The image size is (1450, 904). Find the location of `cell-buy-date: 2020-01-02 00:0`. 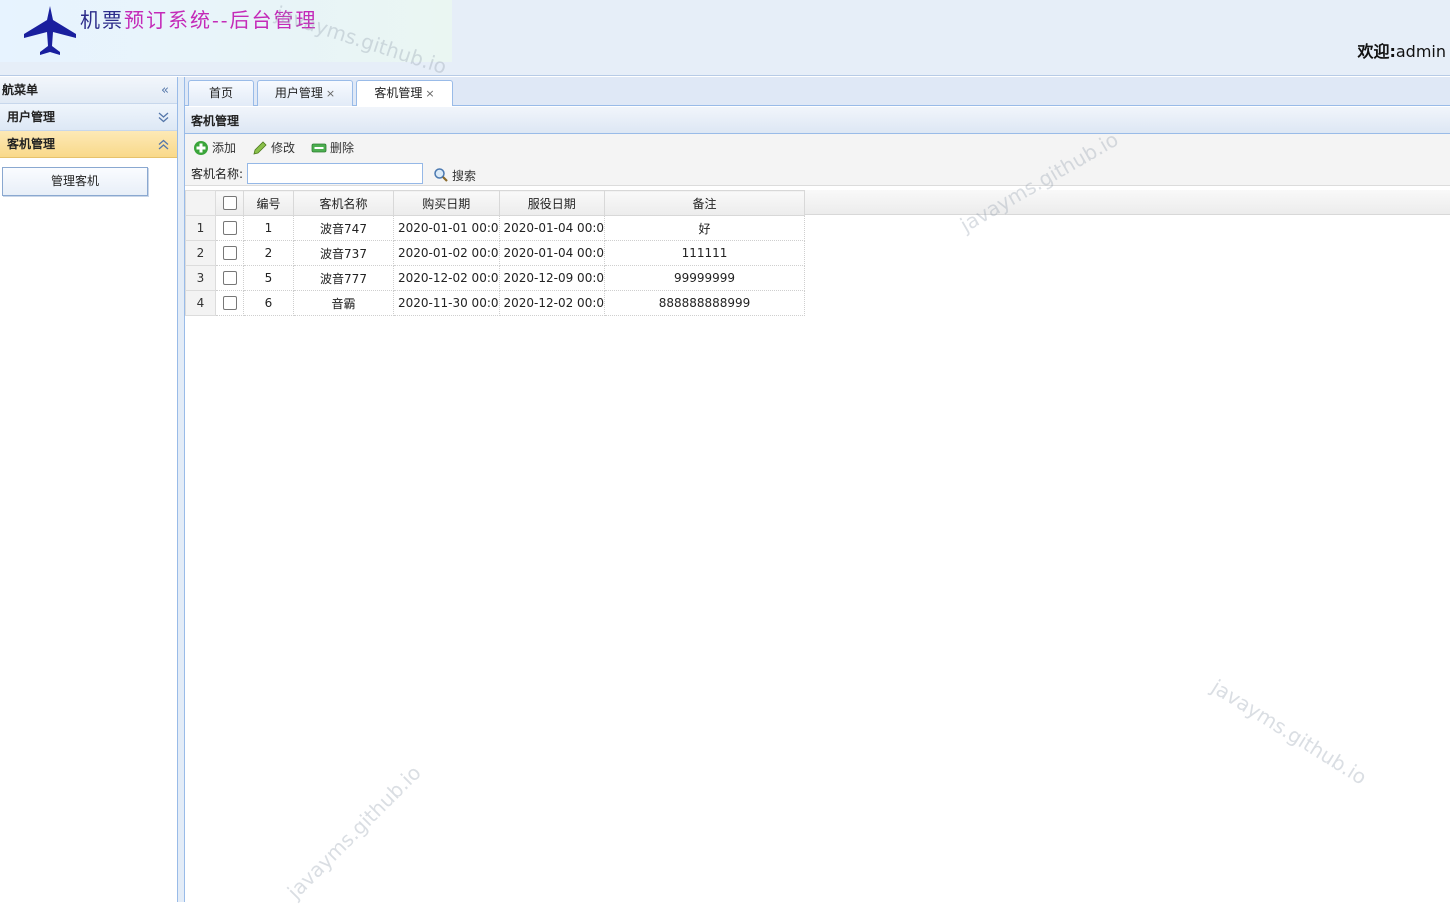

cell-buy-date: 2020-01-02 00:0 is located at coordinates (446, 253).